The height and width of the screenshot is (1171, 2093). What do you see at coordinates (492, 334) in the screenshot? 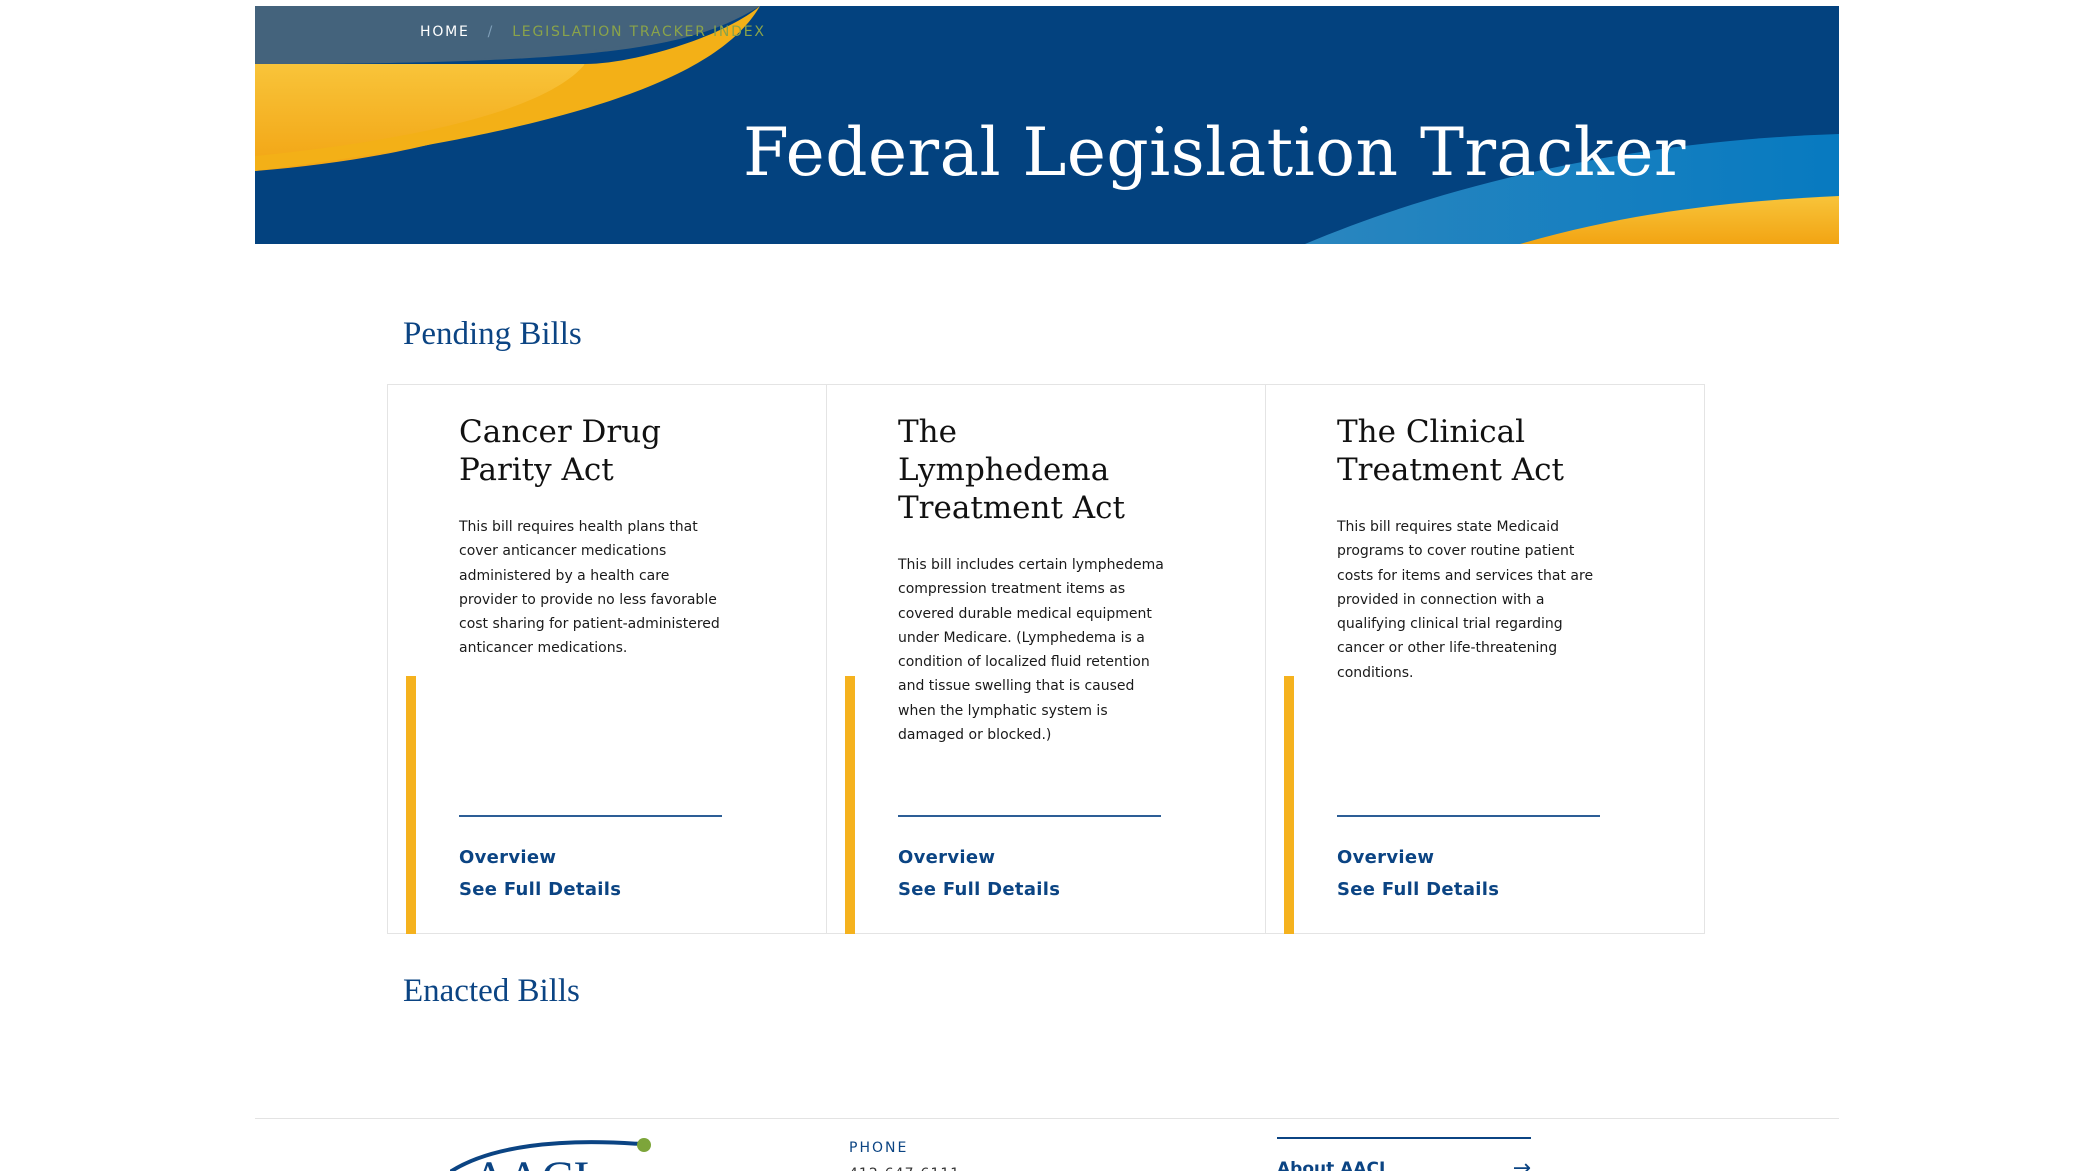
I see `pending-bills-heading: Pending Bills` at bounding box center [492, 334].